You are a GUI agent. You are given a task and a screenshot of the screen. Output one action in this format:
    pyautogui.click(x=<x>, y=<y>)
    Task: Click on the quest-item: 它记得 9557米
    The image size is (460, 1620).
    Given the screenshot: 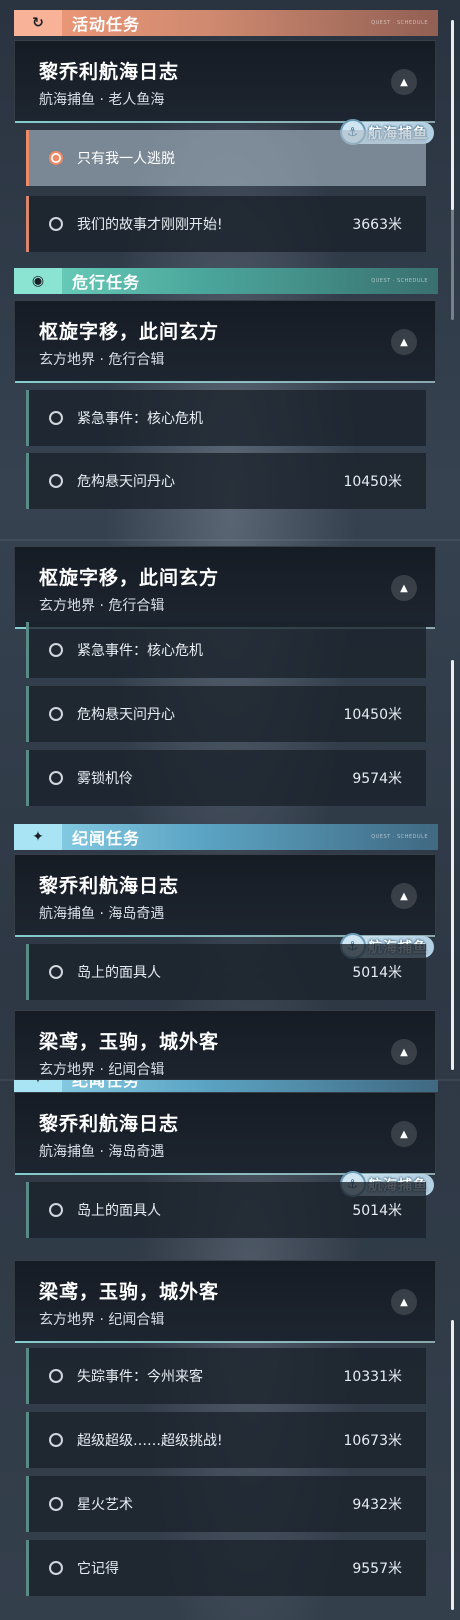 What is the action you would take?
    pyautogui.click(x=226, y=1568)
    